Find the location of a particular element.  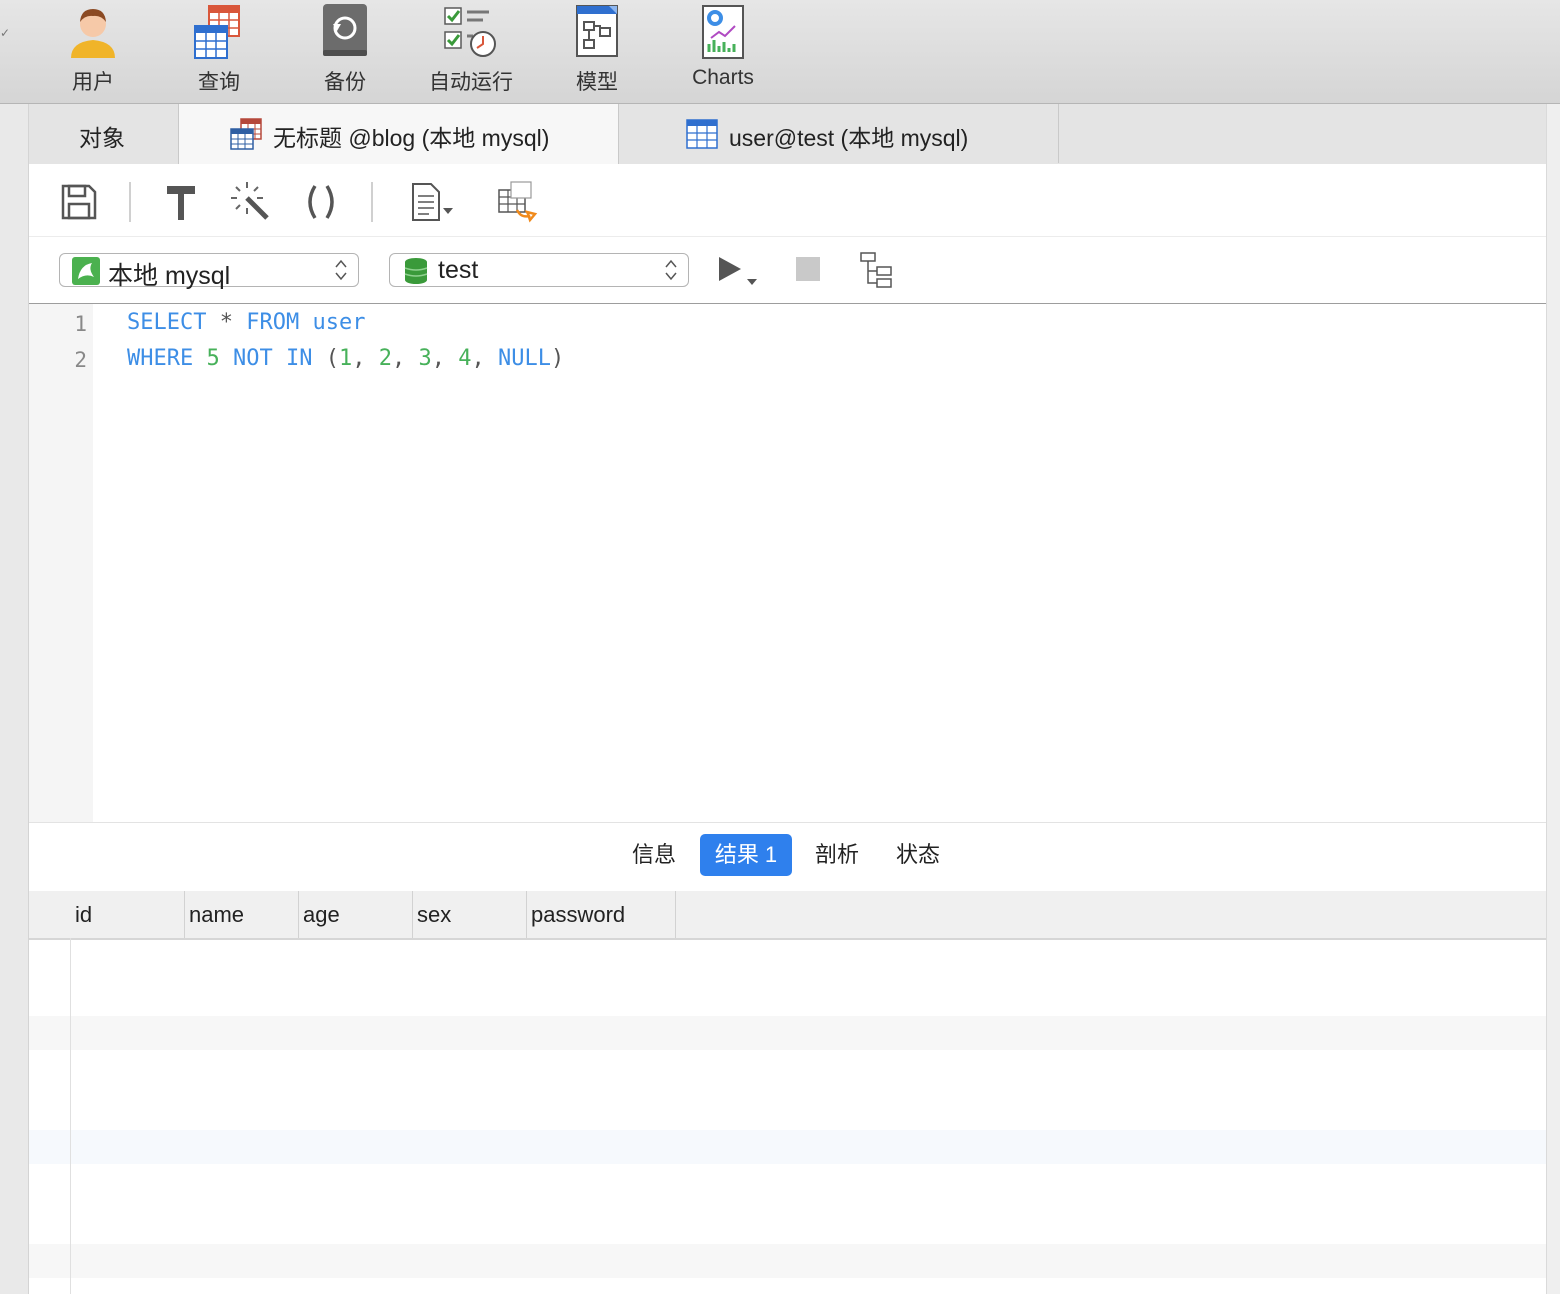

connection-select: 本地 mysql is located at coordinates (209, 271).